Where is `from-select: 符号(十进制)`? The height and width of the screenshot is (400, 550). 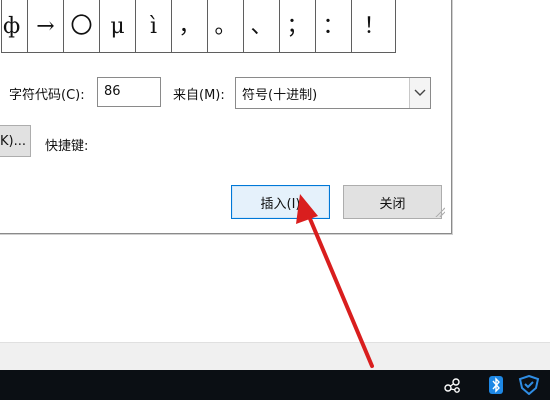 from-select: 符号(十进制) is located at coordinates (333, 93).